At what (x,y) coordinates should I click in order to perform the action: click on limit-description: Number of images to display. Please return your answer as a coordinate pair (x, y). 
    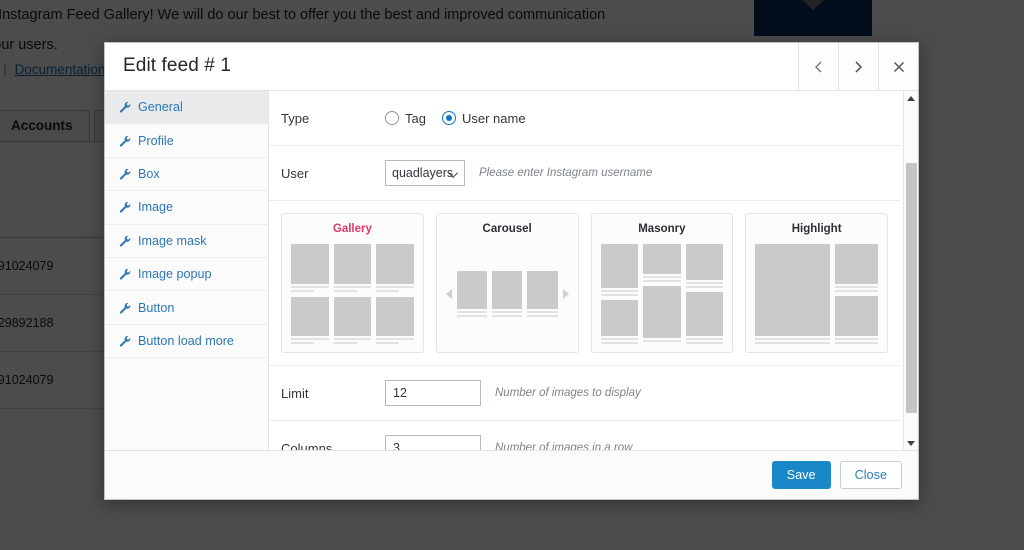
    Looking at the image, I should click on (568, 393).